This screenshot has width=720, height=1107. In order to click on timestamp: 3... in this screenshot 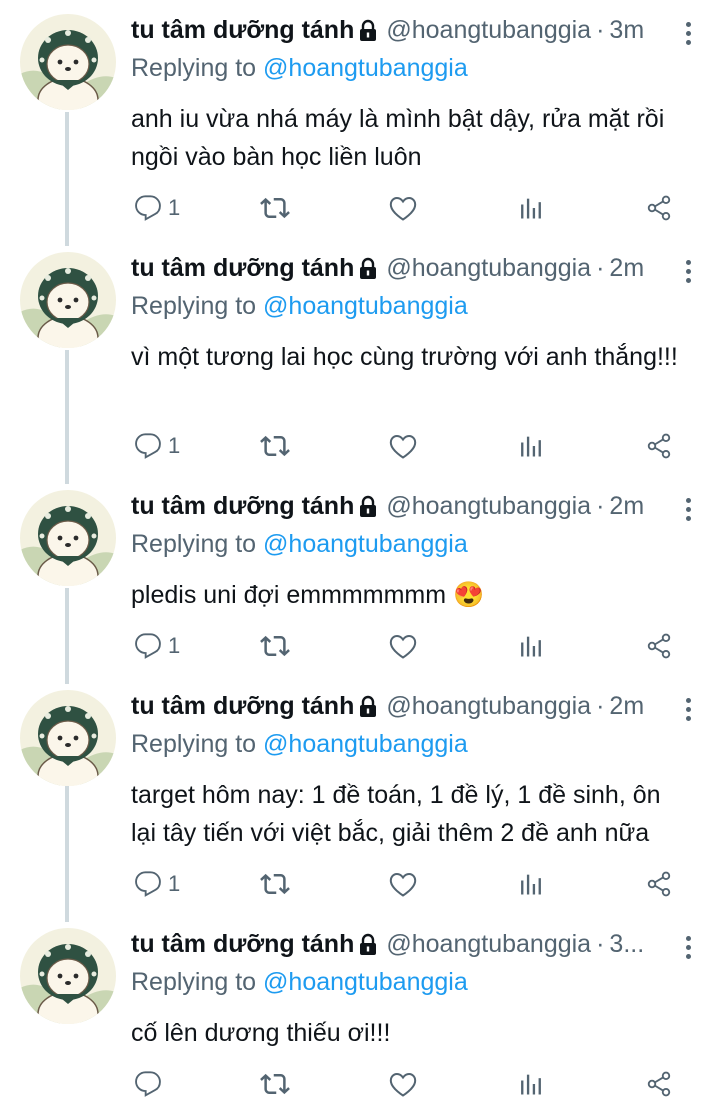, I will do `click(626, 944)`.